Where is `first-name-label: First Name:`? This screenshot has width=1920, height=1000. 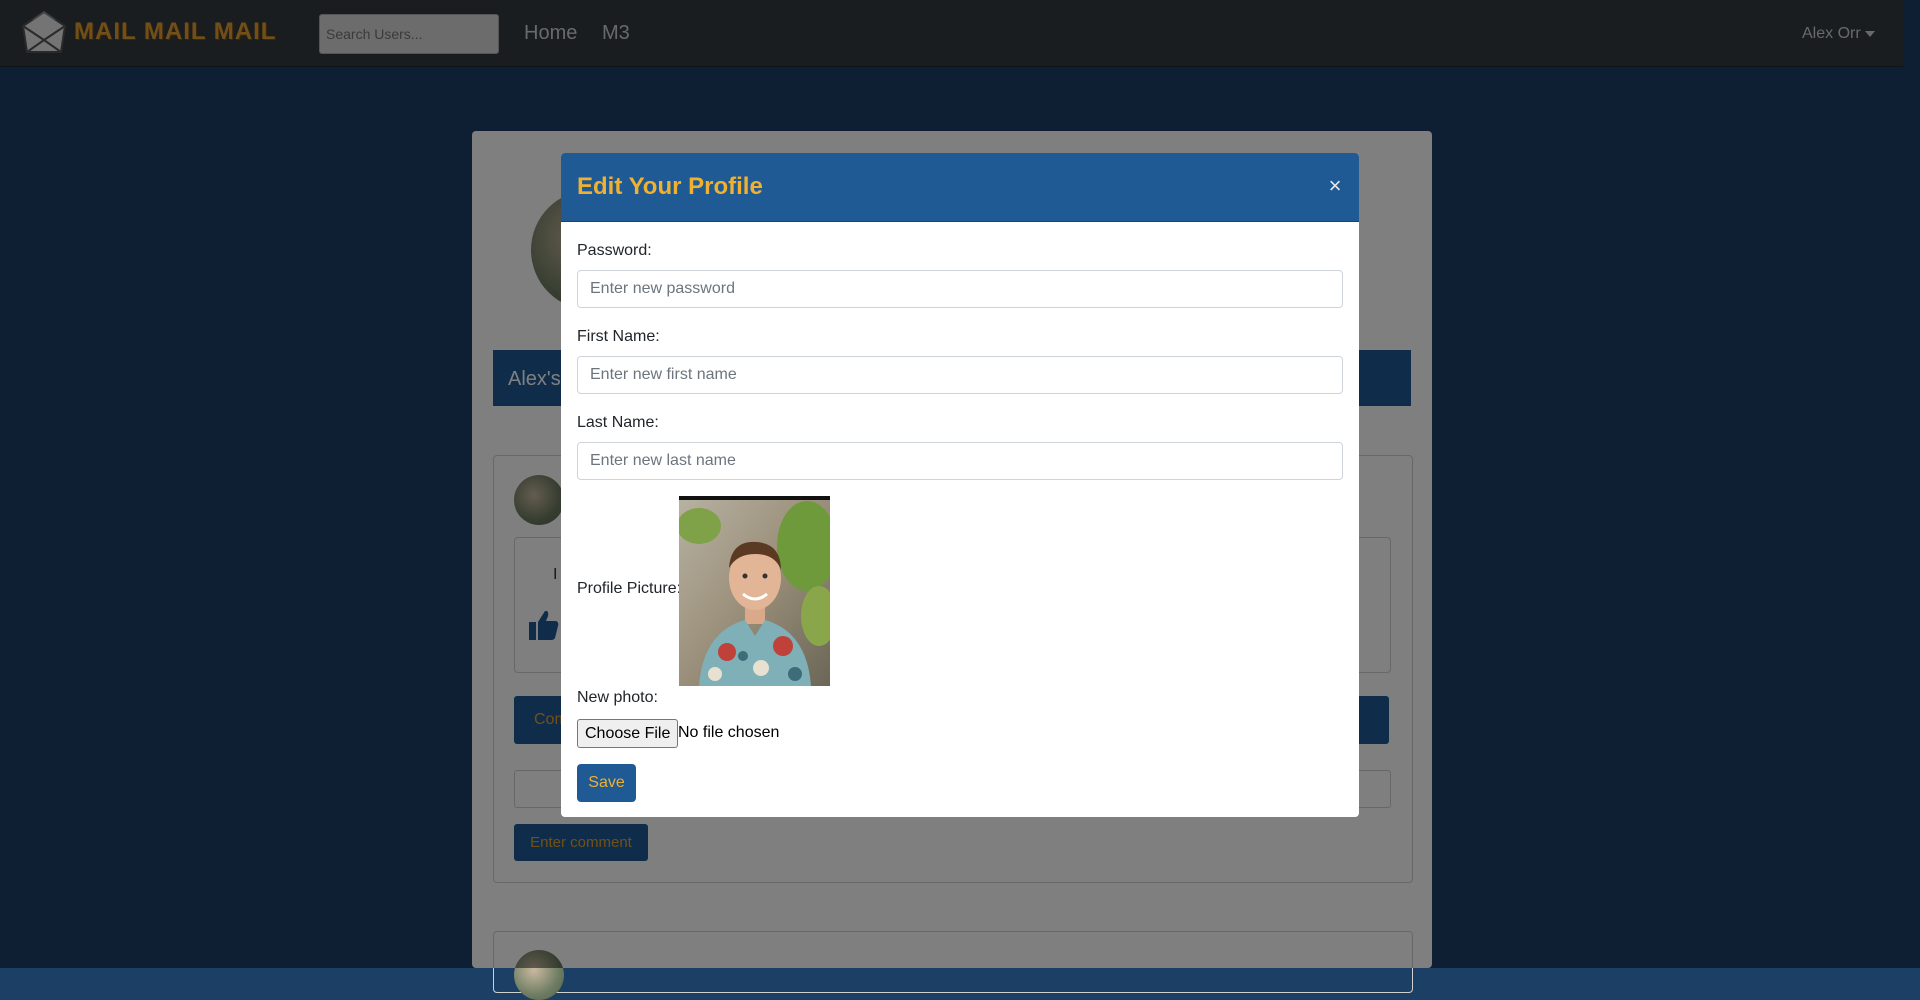
first-name-label: First Name: is located at coordinates (618, 336).